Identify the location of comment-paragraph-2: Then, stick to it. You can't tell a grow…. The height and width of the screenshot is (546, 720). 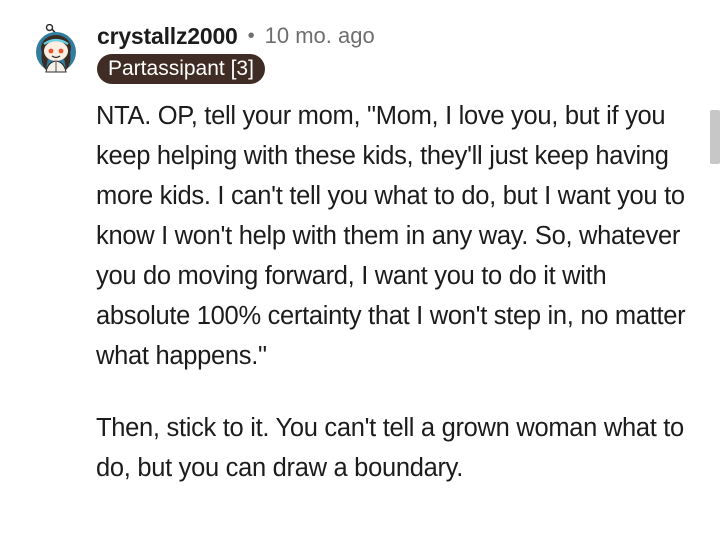
(390, 448).